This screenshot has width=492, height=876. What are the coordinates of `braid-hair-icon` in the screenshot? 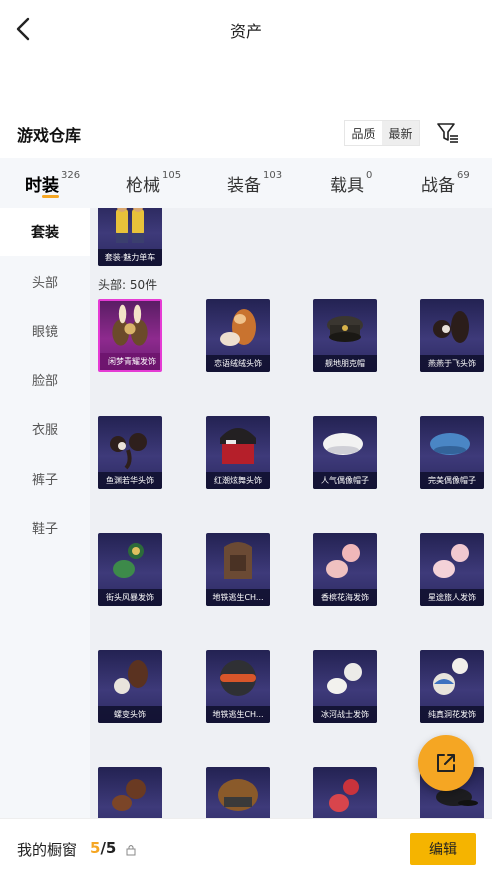 It's located at (130, 444).